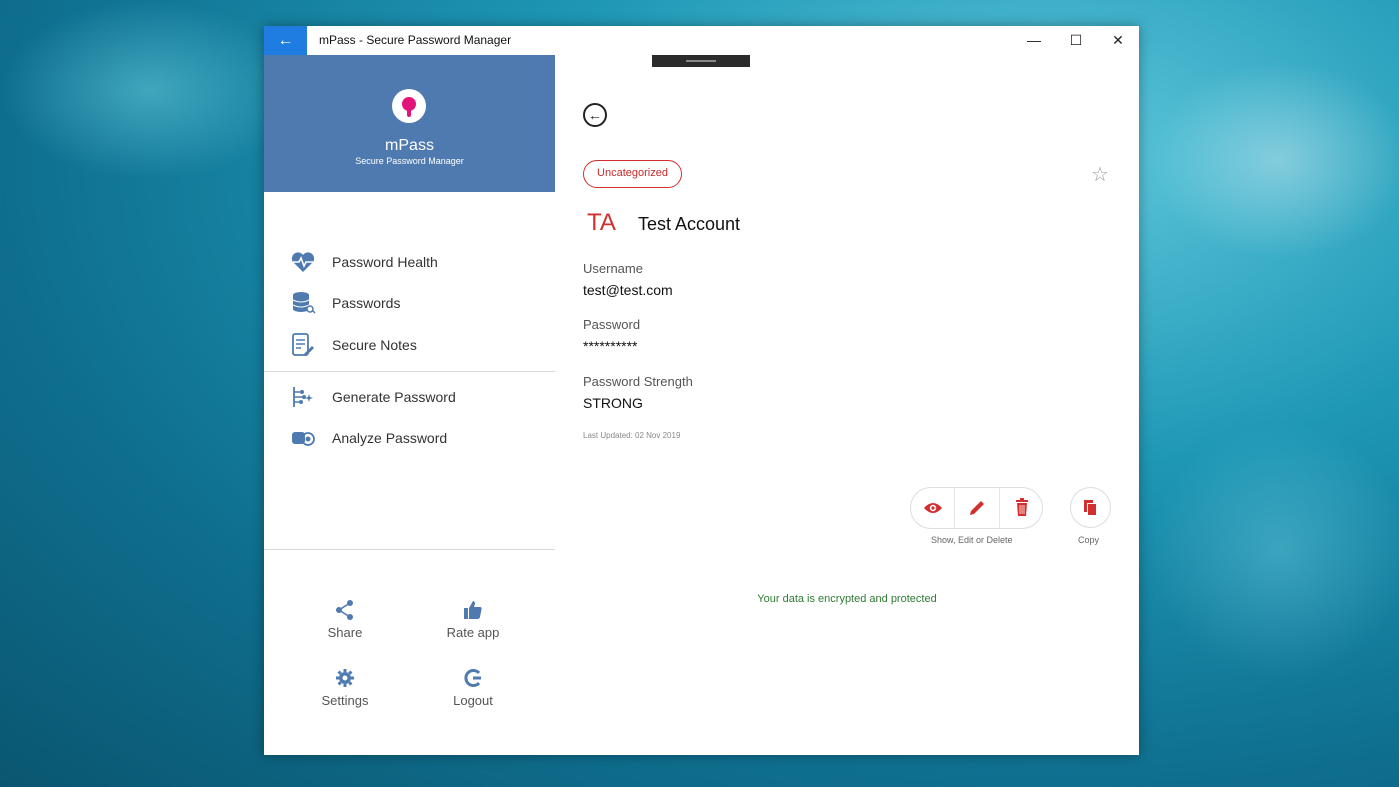 The height and width of the screenshot is (787, 1399). I want to click on eye-icon, so click(933, 508).